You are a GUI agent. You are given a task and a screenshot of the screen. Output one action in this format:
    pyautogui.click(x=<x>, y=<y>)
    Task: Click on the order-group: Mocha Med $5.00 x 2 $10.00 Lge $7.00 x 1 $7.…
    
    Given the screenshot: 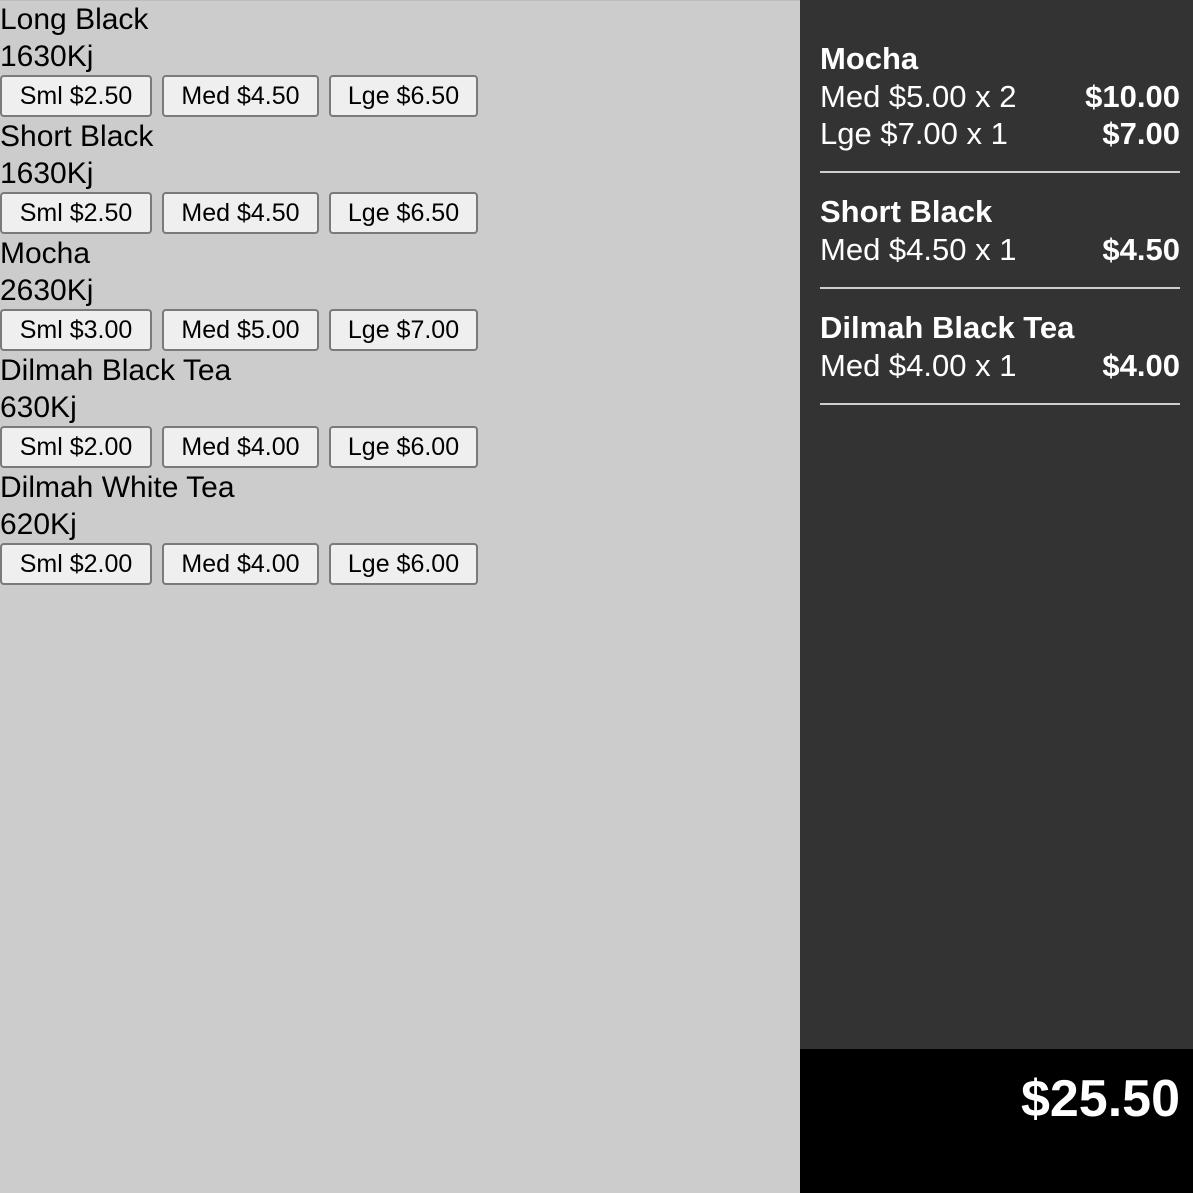 What is the action you would take?
    pyautogui.click(x=1000, y=106)
    